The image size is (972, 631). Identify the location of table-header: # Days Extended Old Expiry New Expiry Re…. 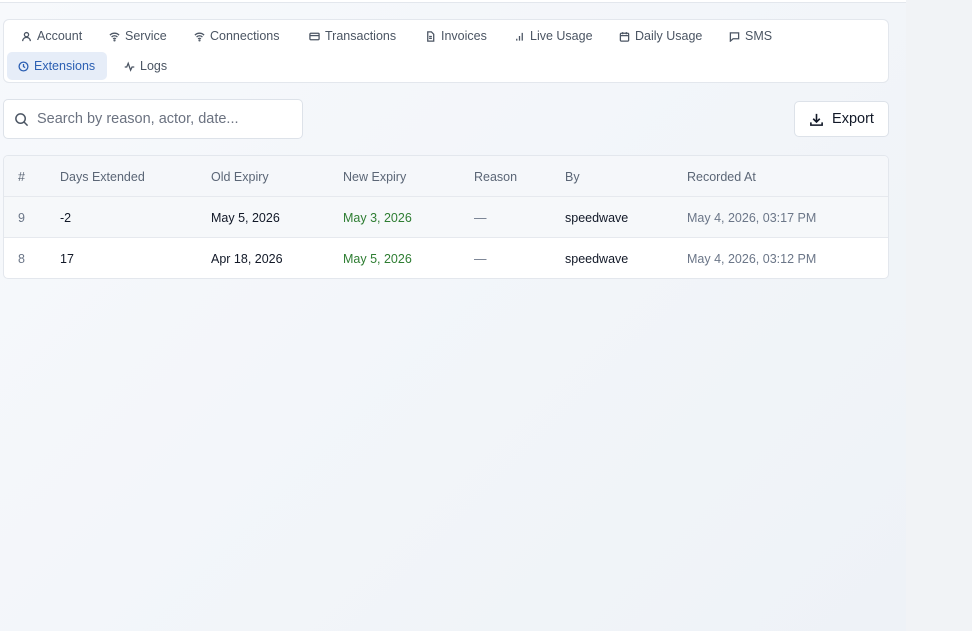
(446, 176).